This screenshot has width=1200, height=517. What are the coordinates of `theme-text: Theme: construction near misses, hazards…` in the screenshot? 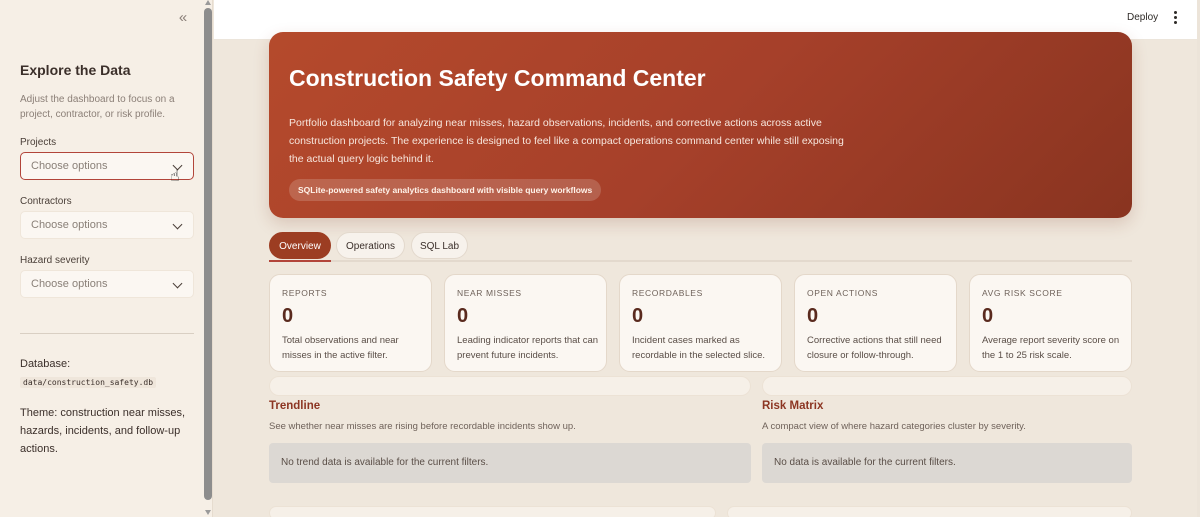 It's located at (103, 431).